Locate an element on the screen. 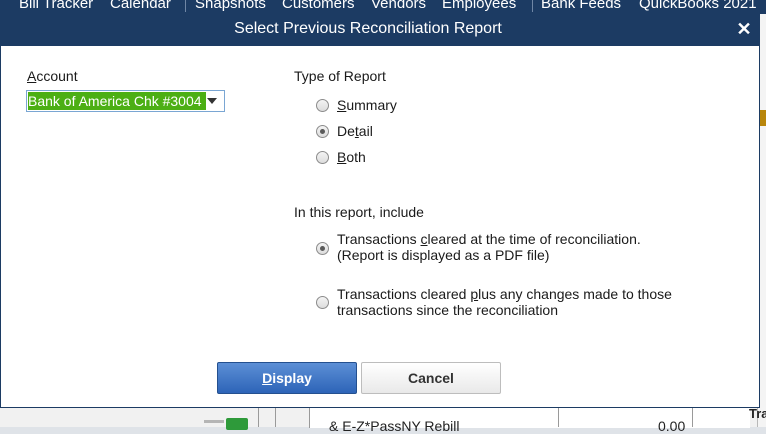  both-mnemonic: B is located at coordinates (342, 157).